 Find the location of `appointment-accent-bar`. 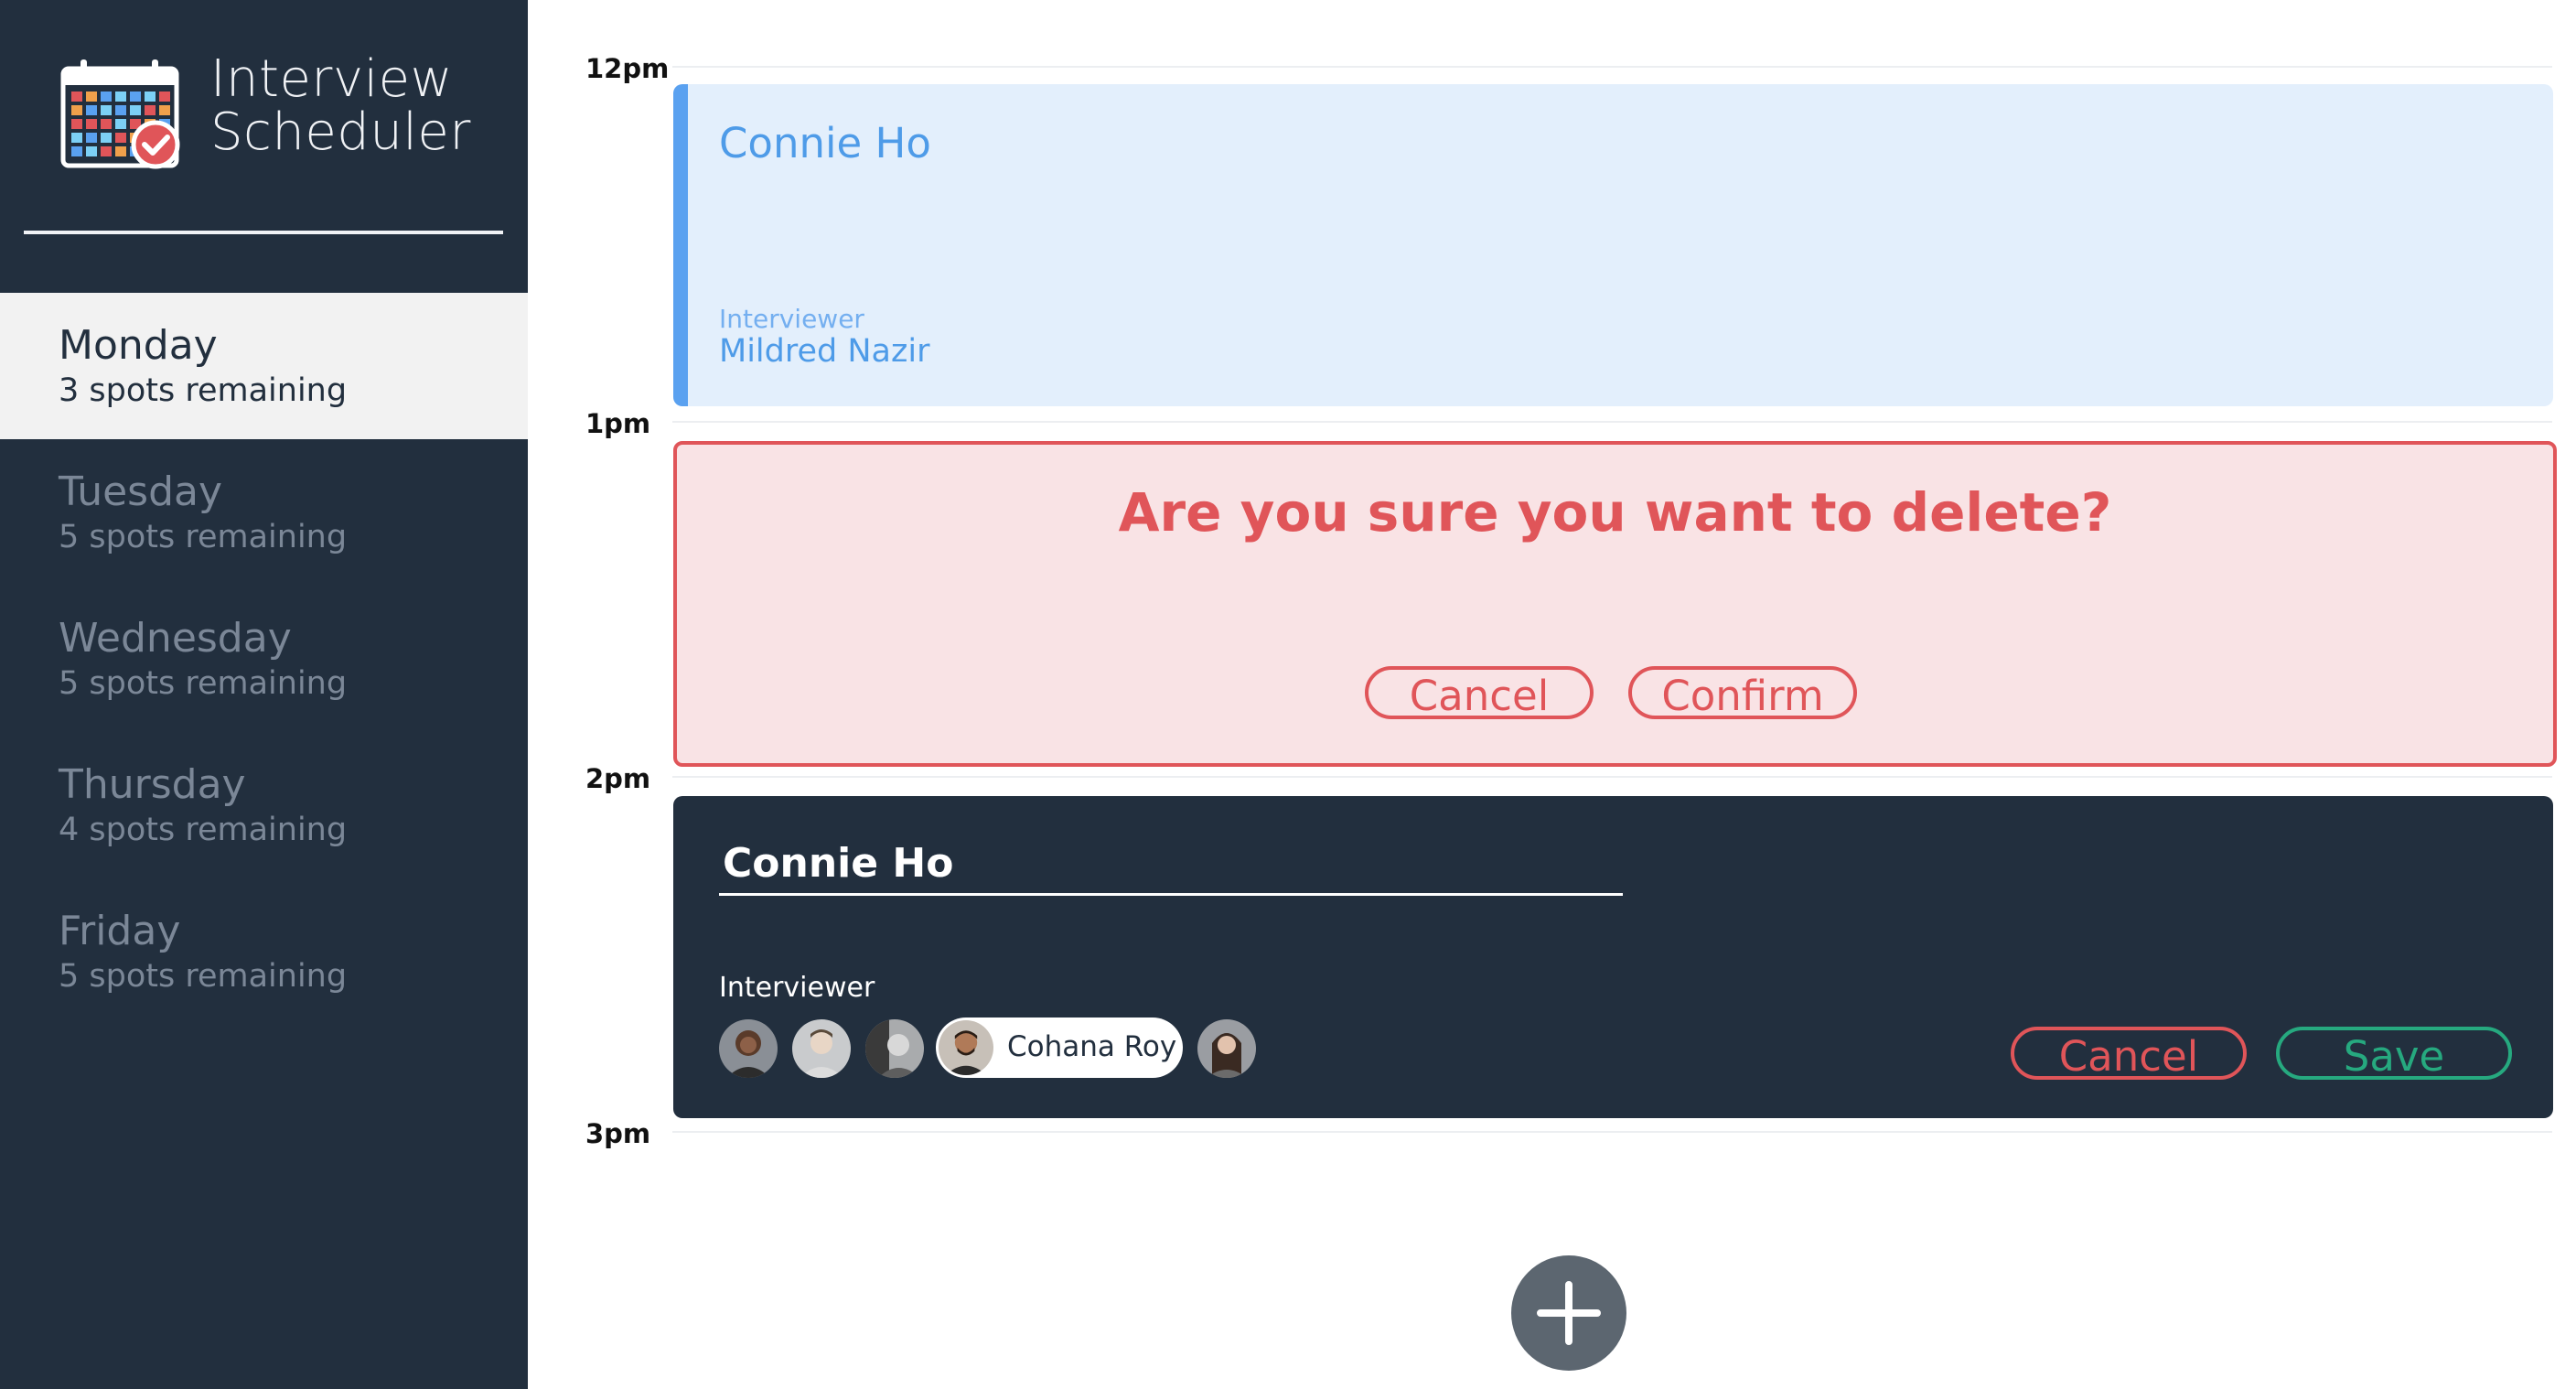

appointment-accent-bar is located at coordinates (681, 245).